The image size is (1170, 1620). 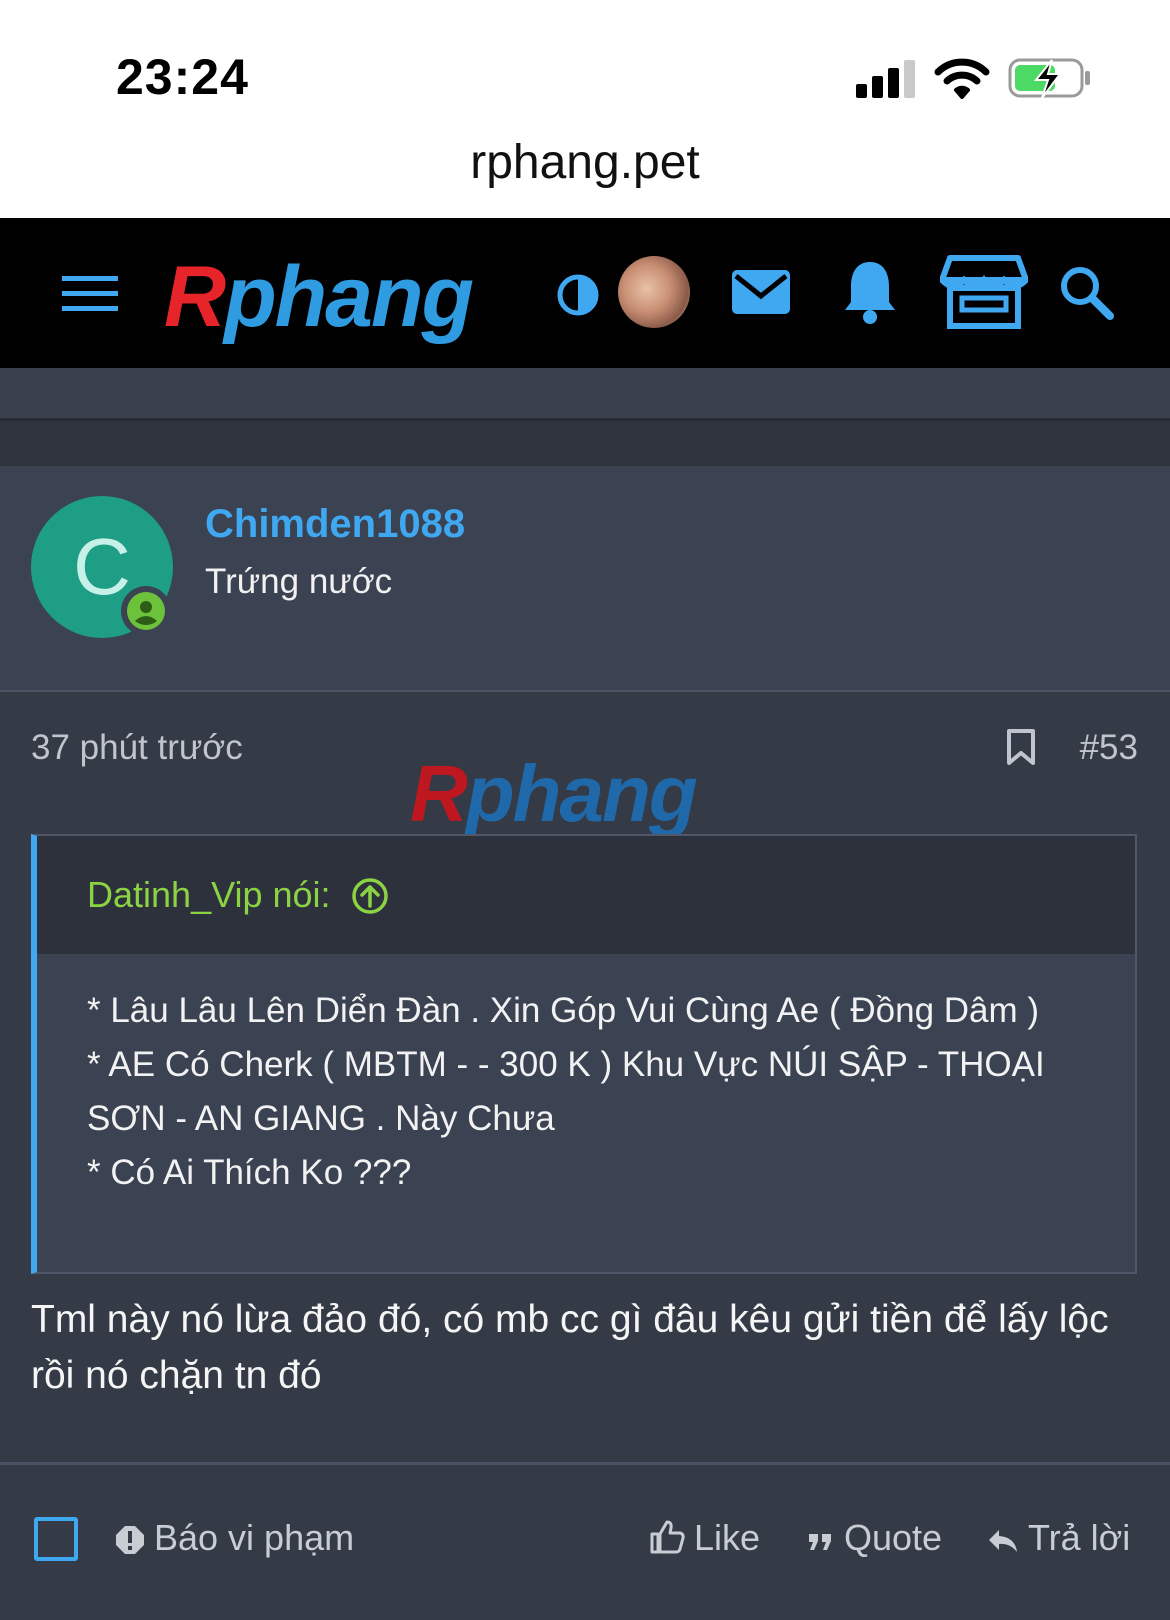 I want to click on reply-label: Trả lời, so click(x=1079, y=1537).